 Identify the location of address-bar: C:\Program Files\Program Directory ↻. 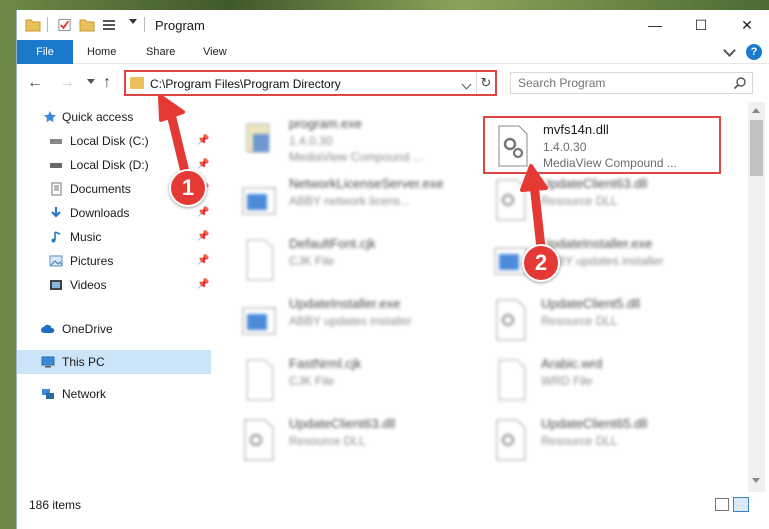
(310, 83).